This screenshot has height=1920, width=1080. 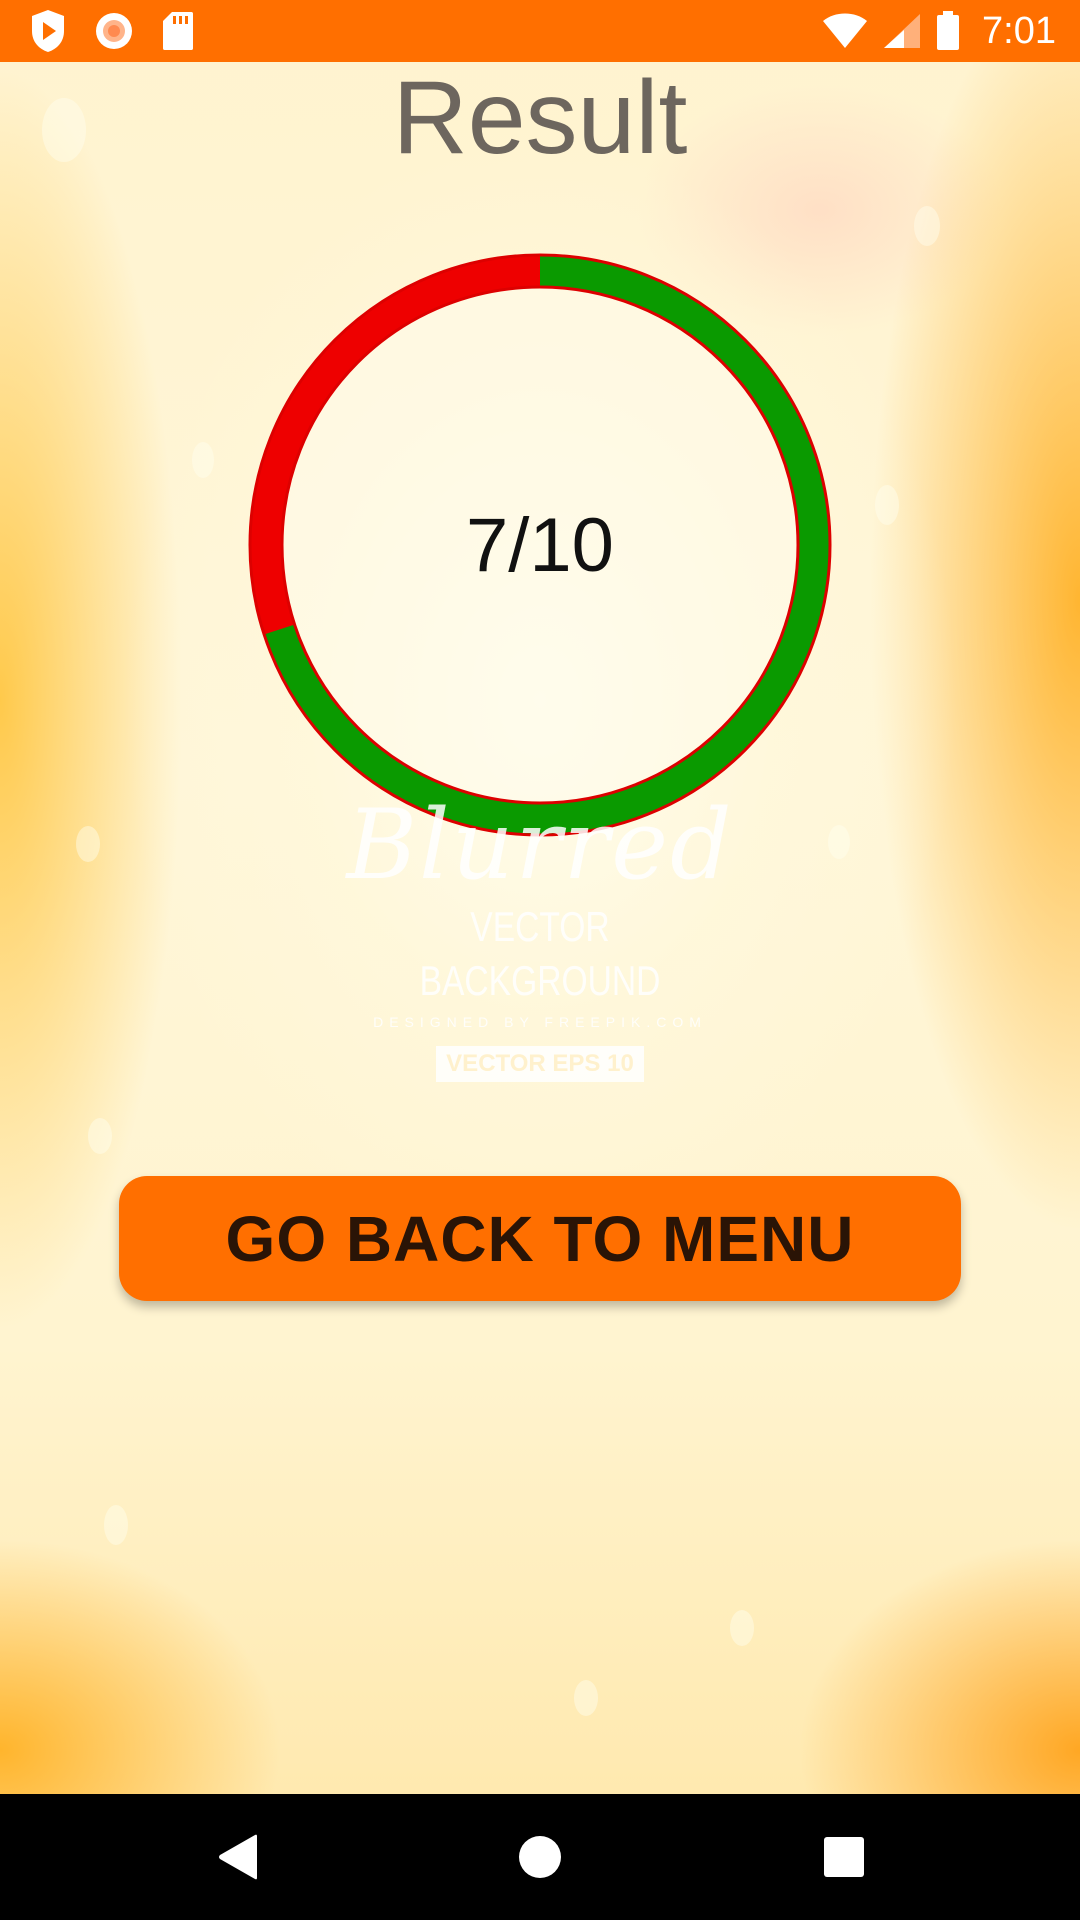 I want to click on watermark-subtitle: VECTOR BACKGROUND, so click(x=540, y=953).